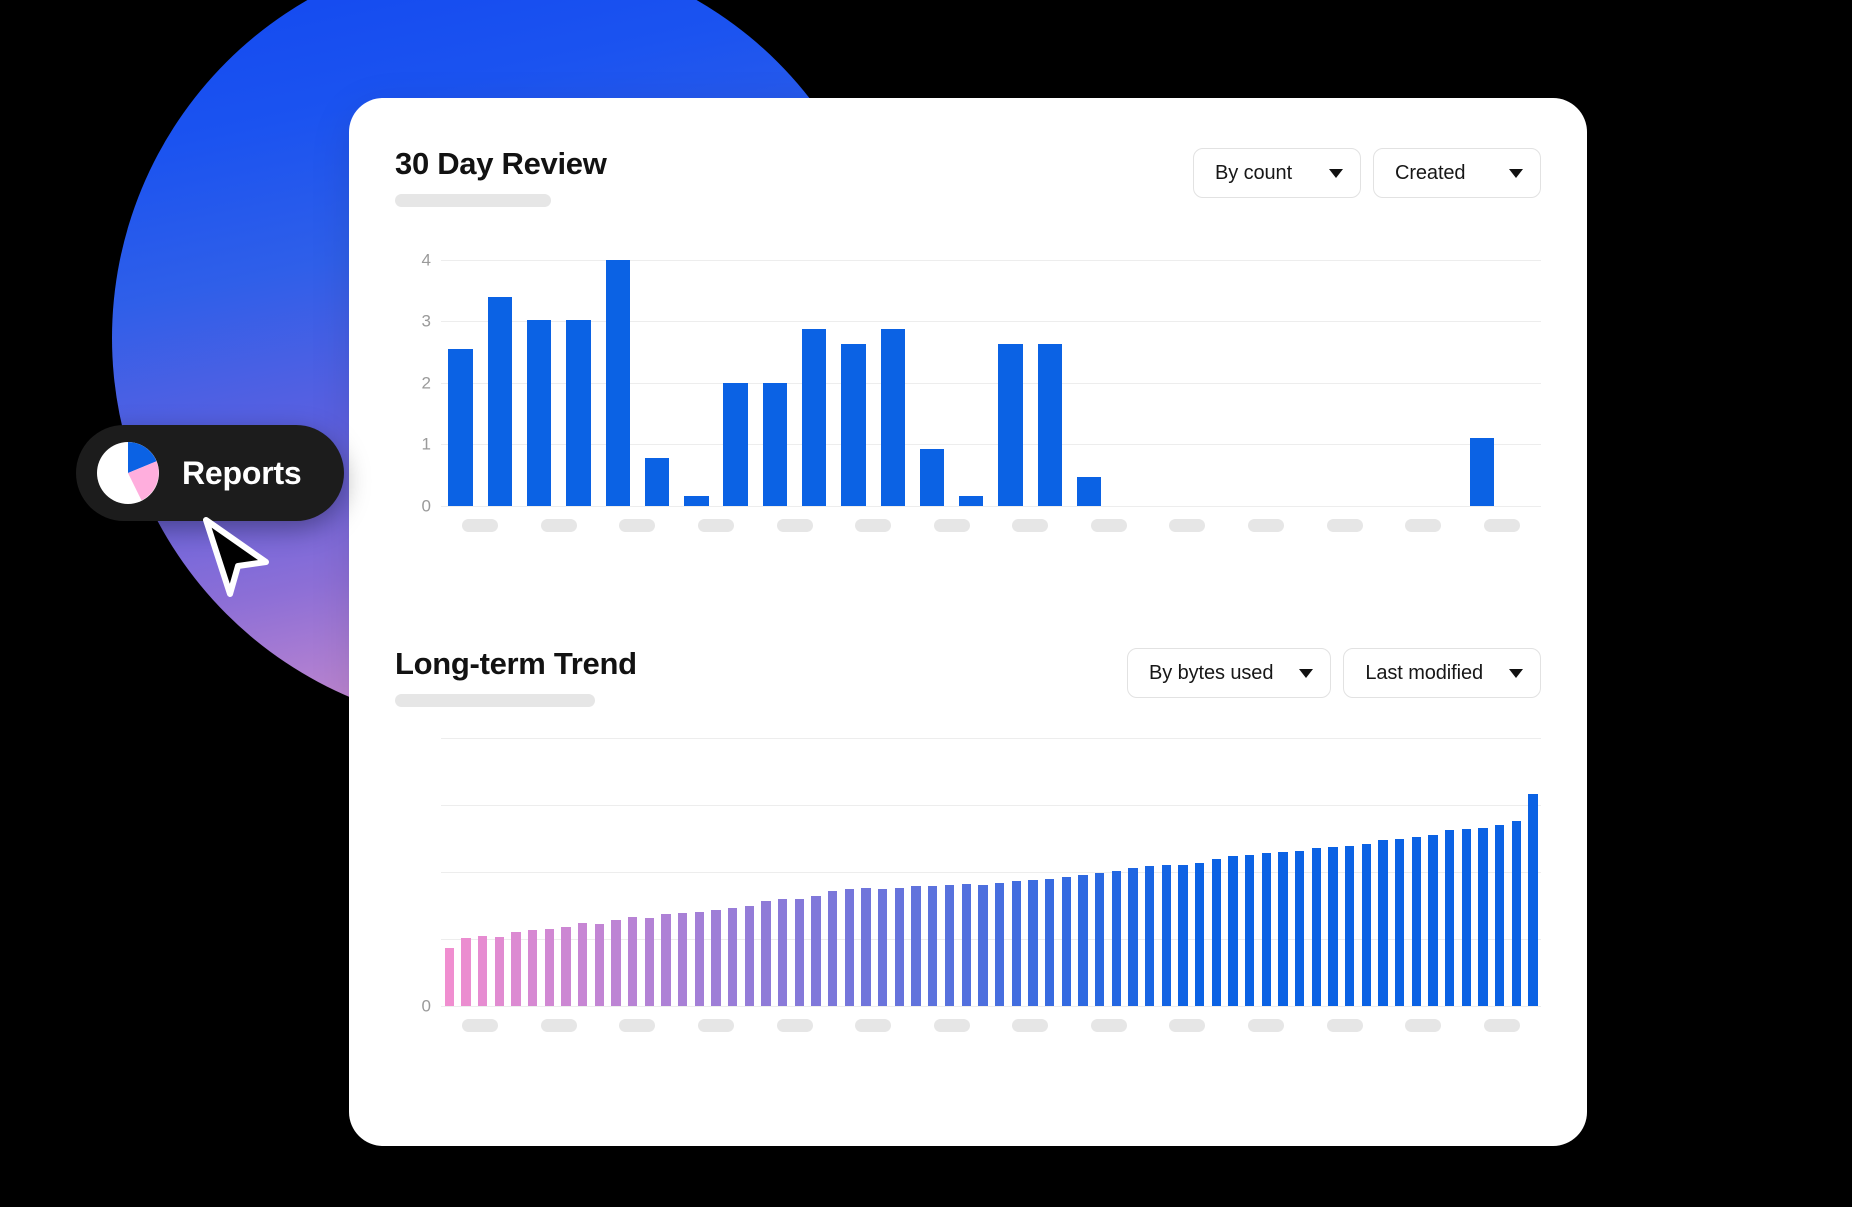  Describe the element at coordinates (1442, 673) in the screenshot. I see `date-field-select-modified: Last modified` at that location.